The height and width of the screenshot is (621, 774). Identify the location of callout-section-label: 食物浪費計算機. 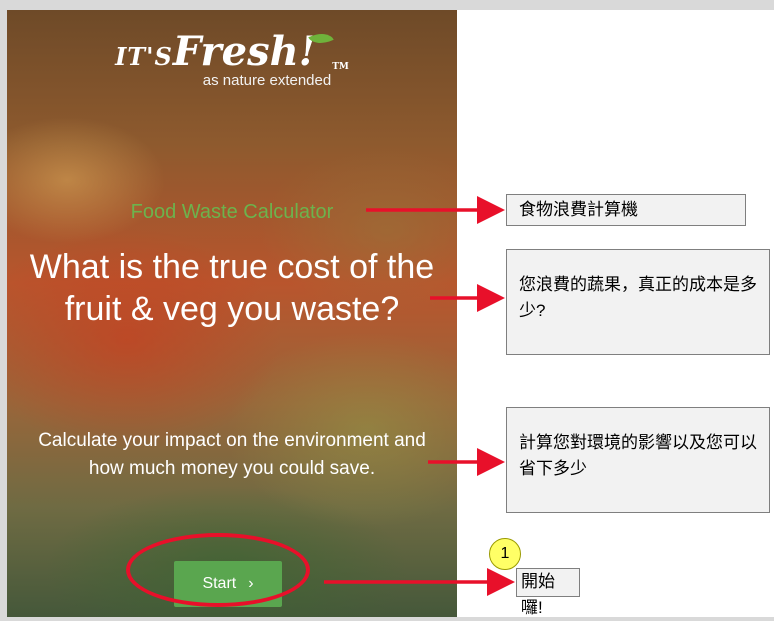
(626, 210).